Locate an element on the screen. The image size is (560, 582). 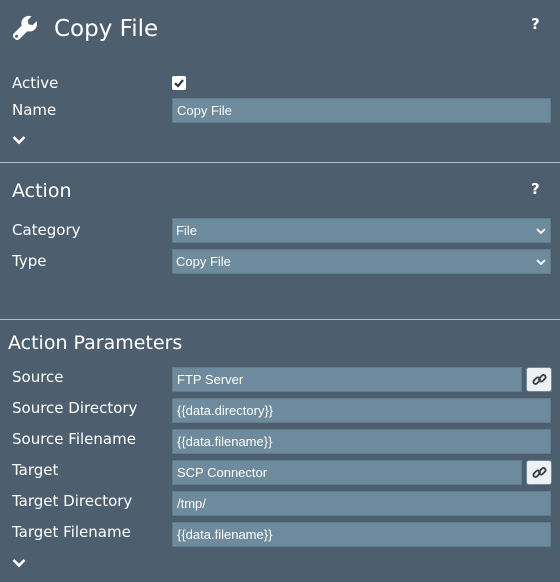
target-link-button is located at coordinates (539, 472).